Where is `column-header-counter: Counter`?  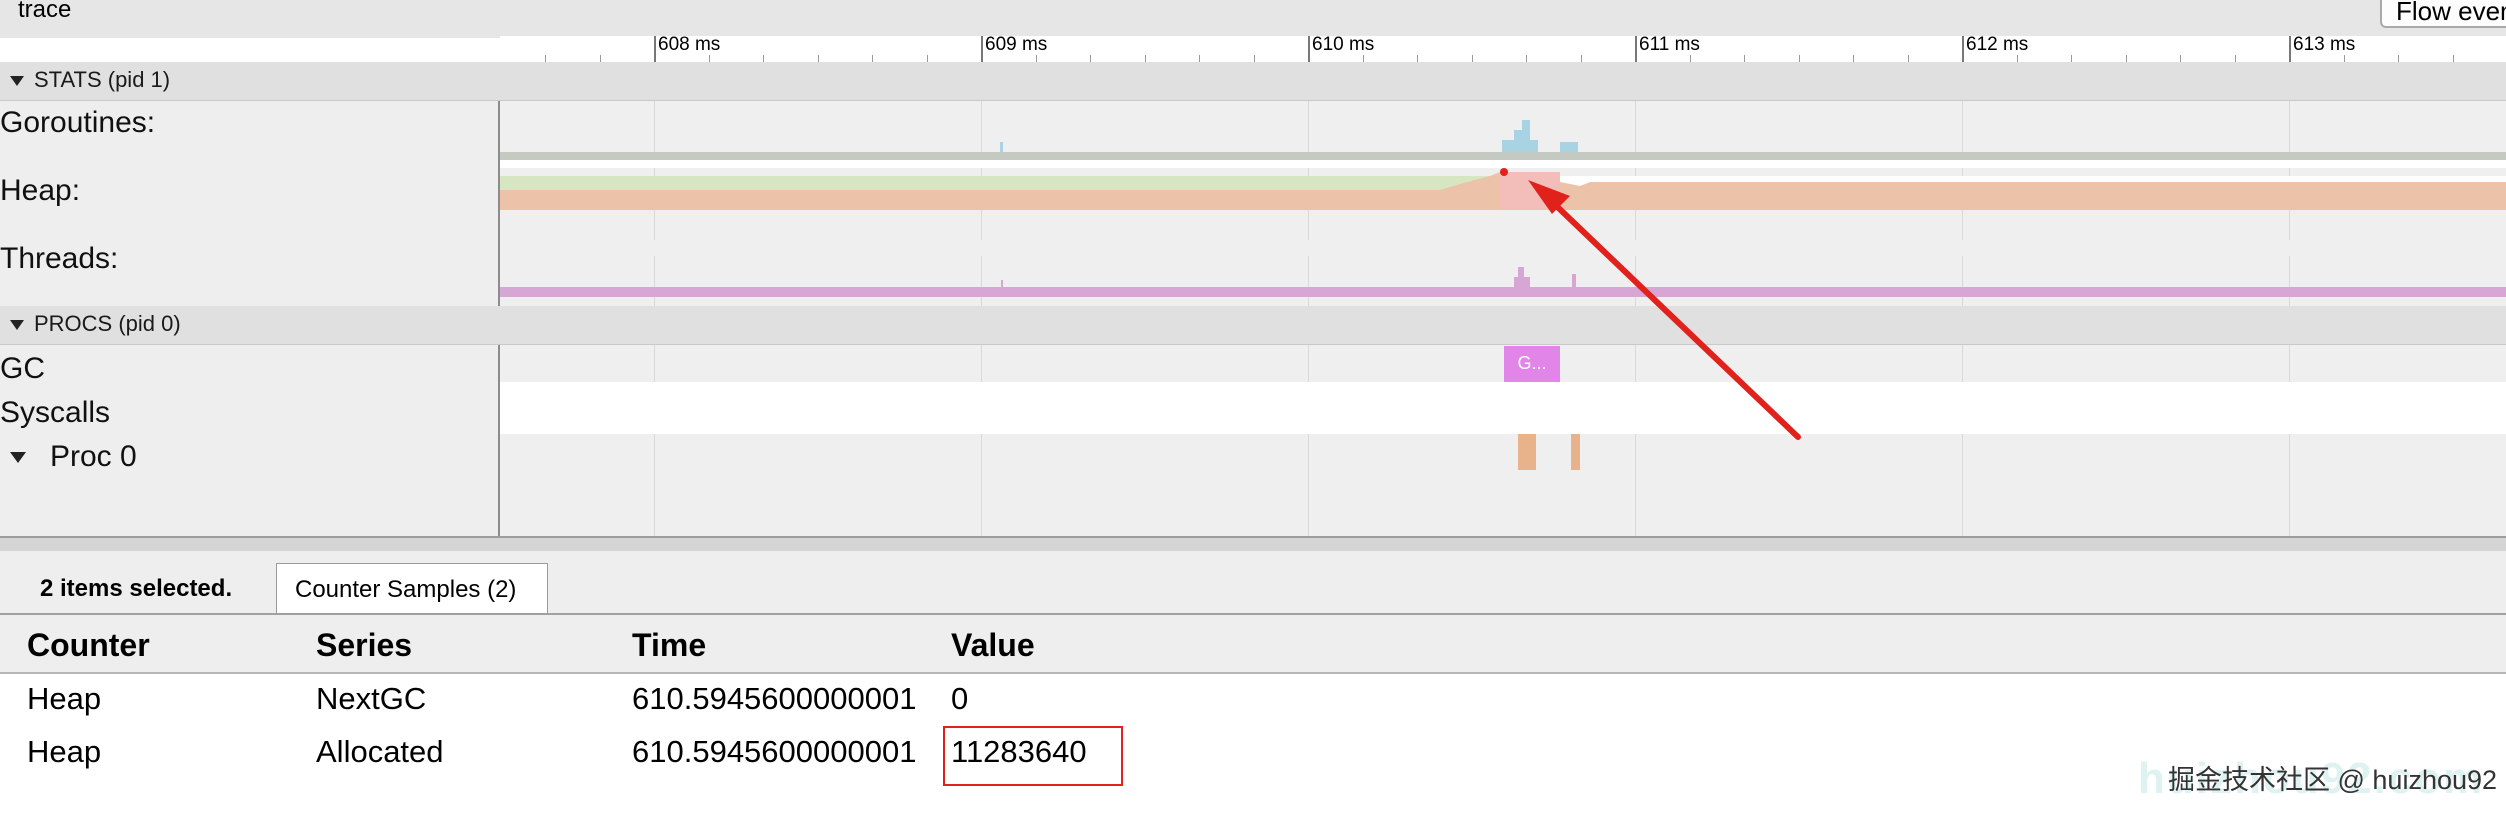
column-header-counter: Counter is located at coordinates (88, 645).